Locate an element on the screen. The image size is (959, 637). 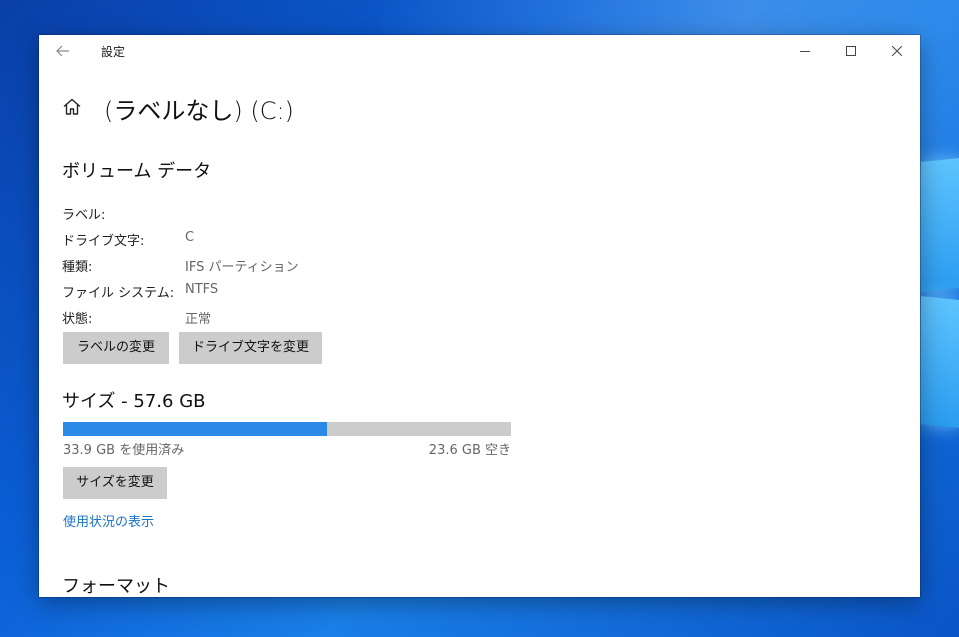
home-icon is located at coordinates (72, 106).